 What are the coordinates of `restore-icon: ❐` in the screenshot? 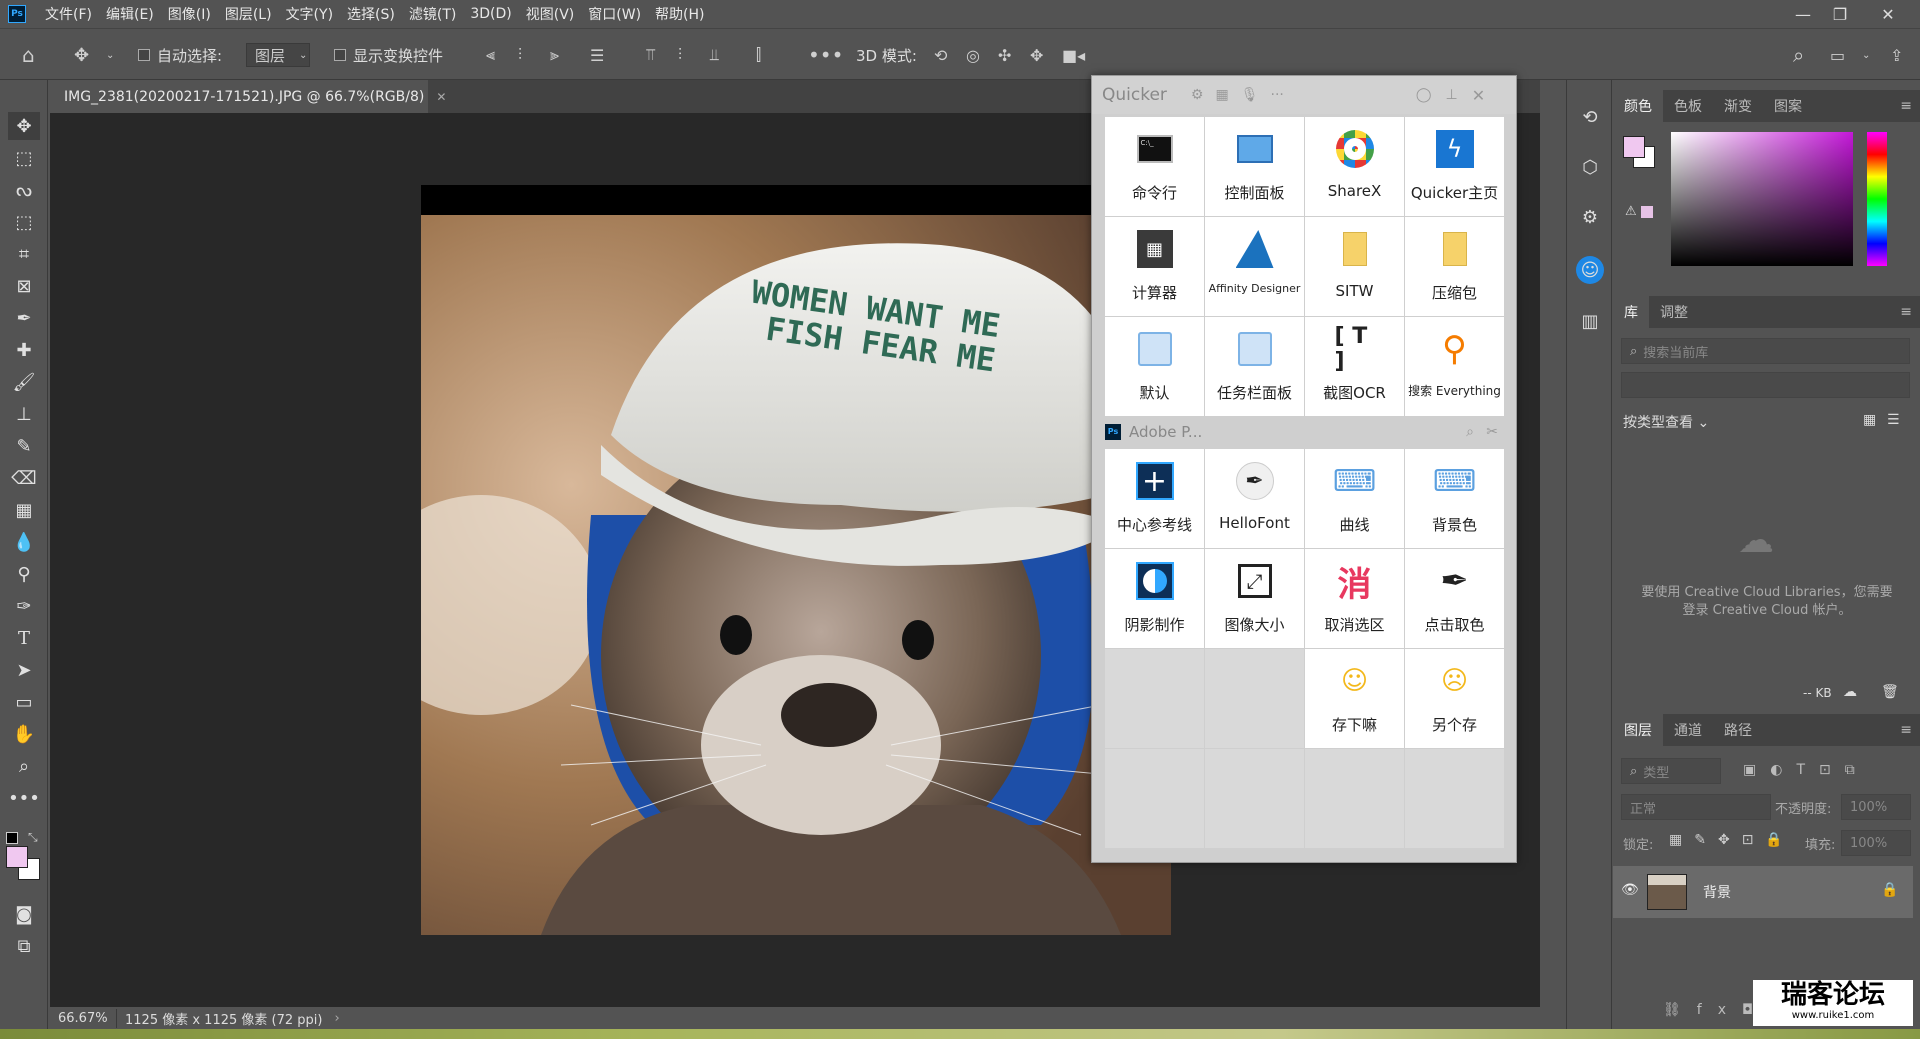 It's located at (1840, 14).